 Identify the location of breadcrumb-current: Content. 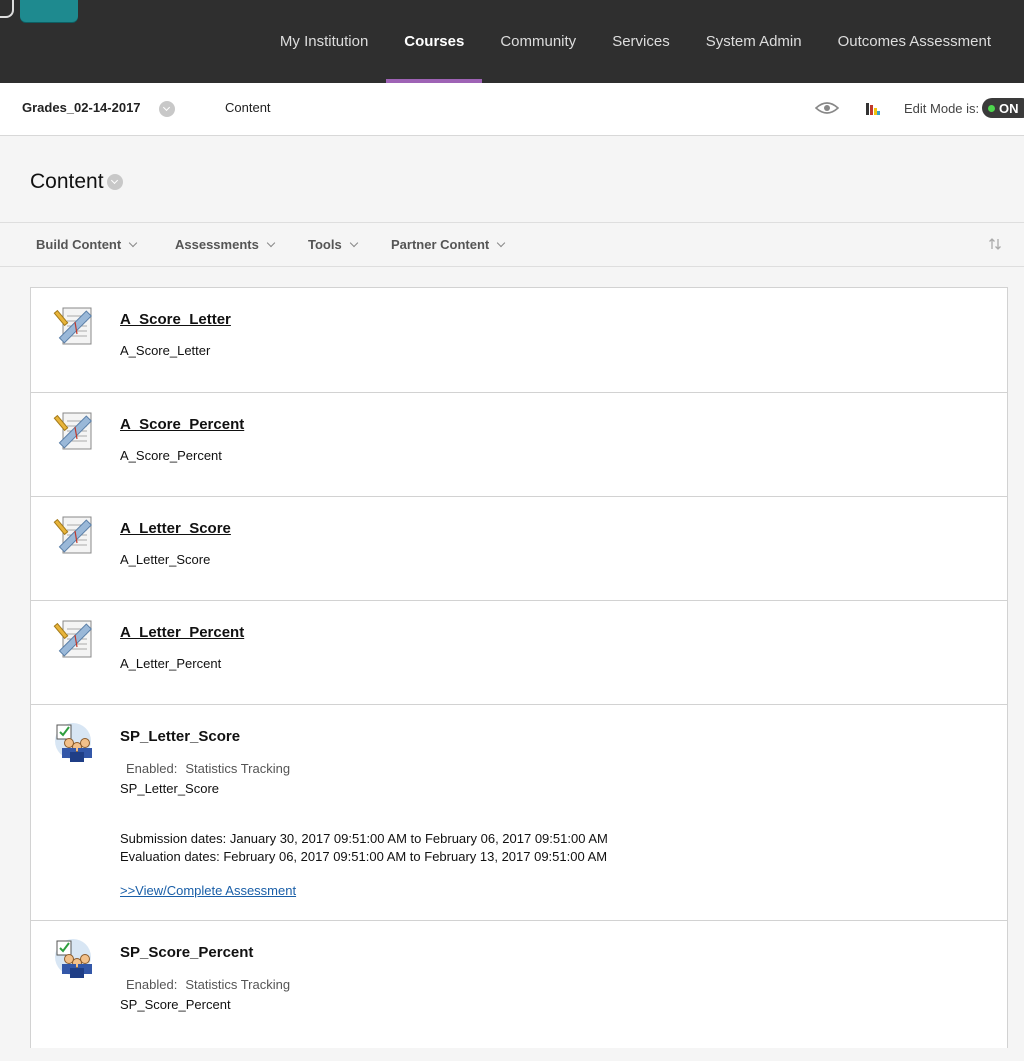
(248, 107).